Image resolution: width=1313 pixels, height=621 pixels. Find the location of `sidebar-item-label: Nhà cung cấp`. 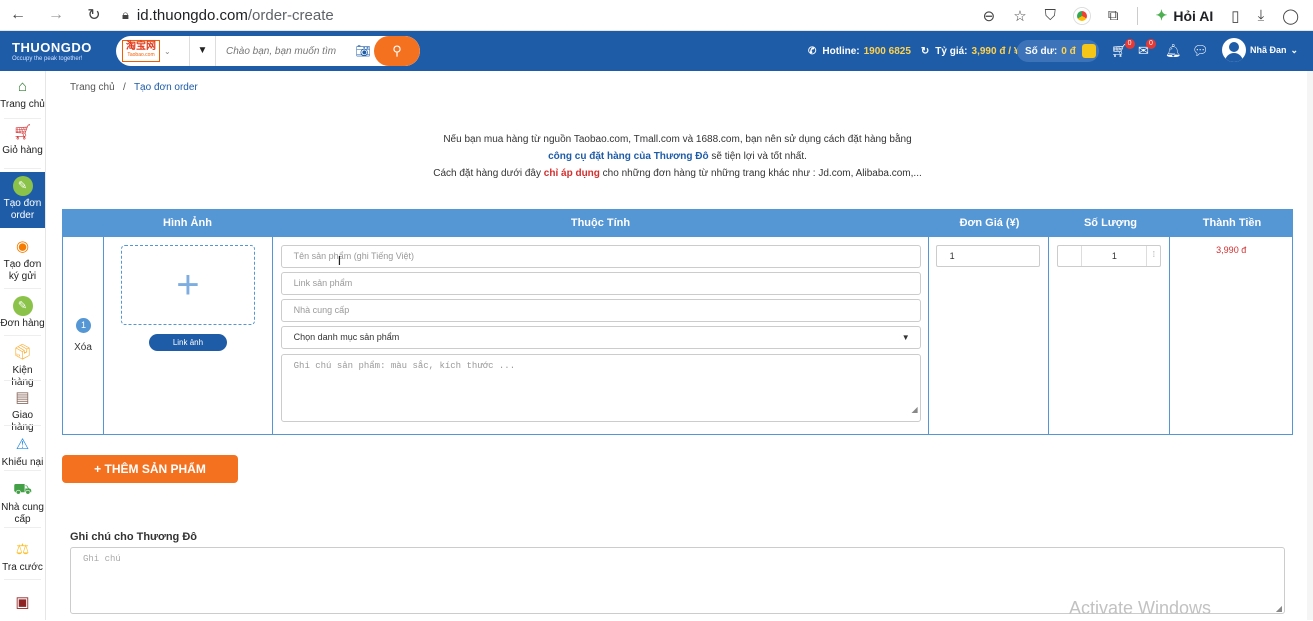

sidebar-item-label: Nhà cung cấp is located at coordinates (22, 513).